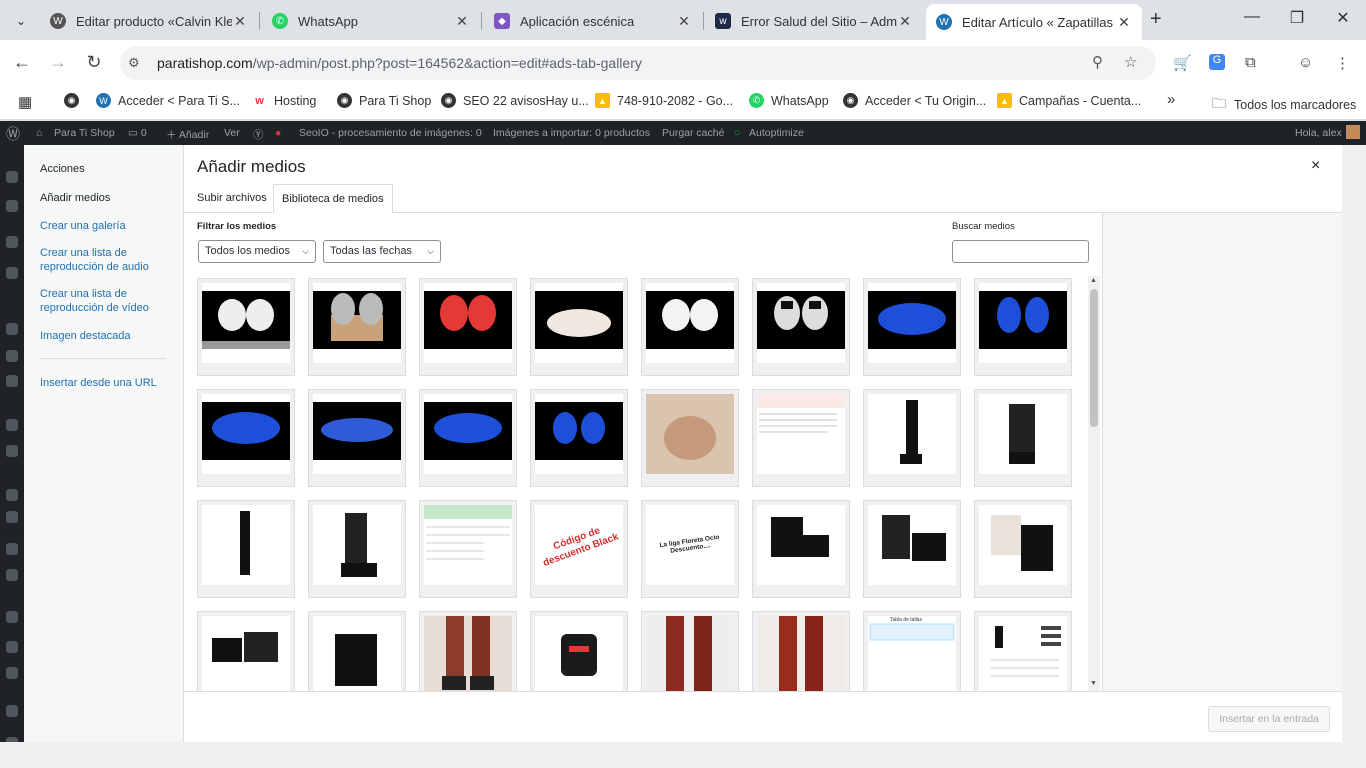 The image size is (1366, 768). Describe the element at coordinates (58, 62) in the screenshot. I see `forward-icon: →` at that location.